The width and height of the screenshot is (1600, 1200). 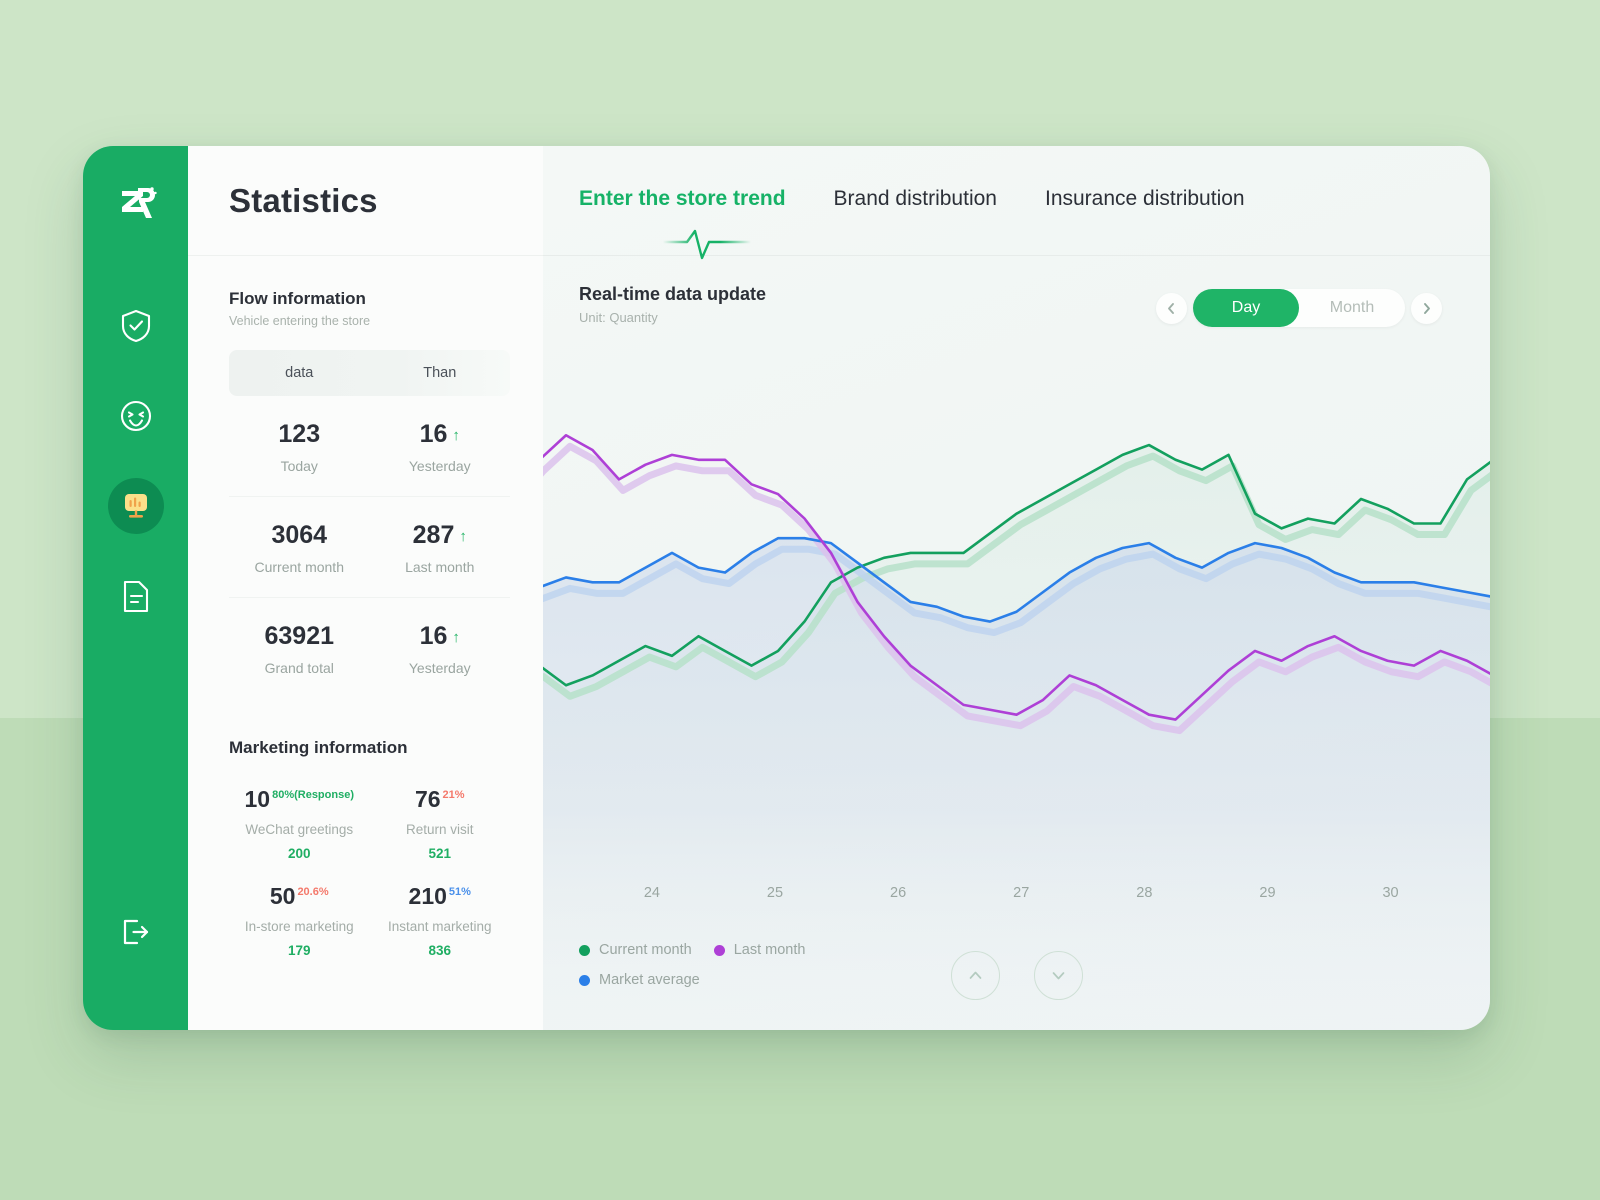 I want to click on logout-icon, so click(x=135, y=932).